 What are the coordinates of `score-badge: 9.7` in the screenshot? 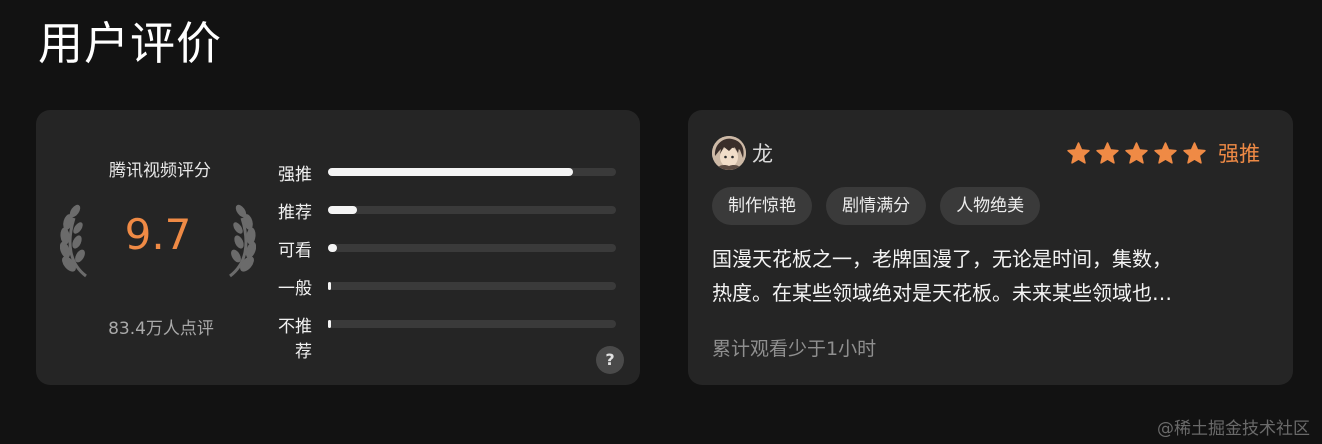 It's located at (158, 242).